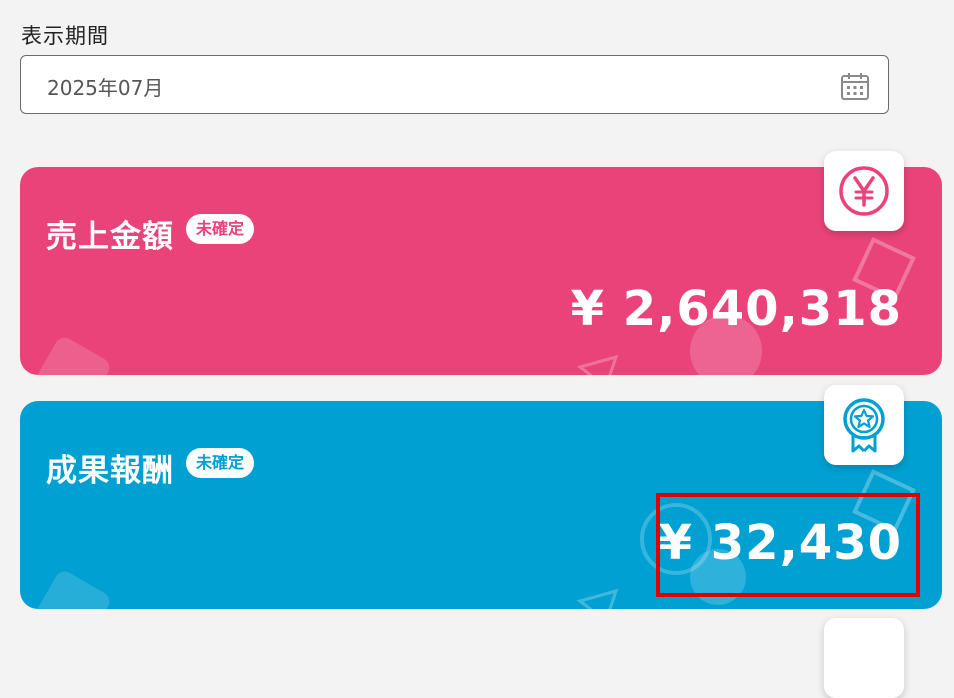 This screenshot has width=954, height=698. Describe the element at coordinates (788, 545) in the screenshot. I see `highlight-box` at that location.